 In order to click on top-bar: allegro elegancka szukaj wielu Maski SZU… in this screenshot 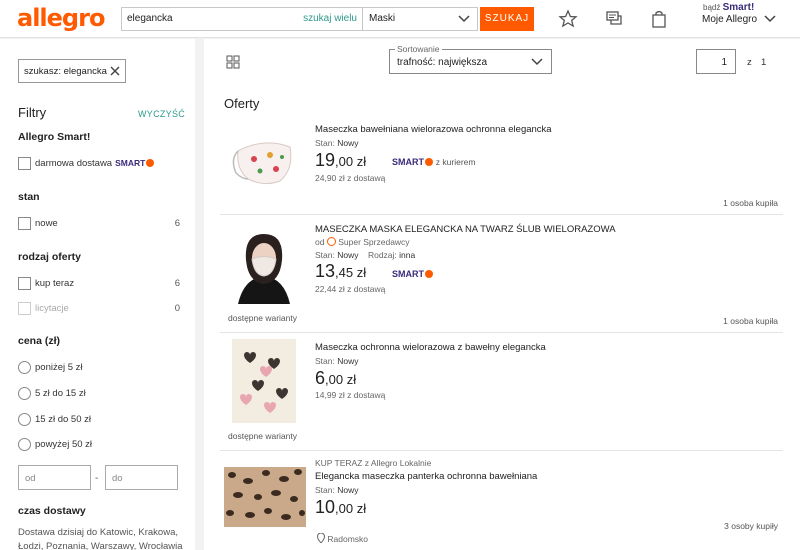, I will do `click(400, 19)`.